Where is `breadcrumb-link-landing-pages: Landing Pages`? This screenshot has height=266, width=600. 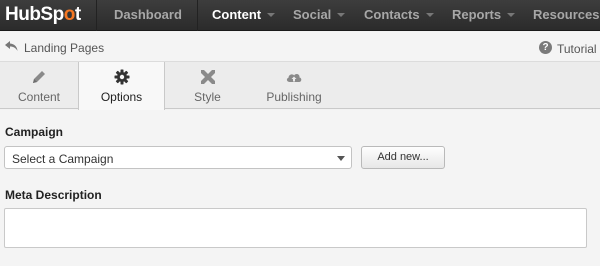
breadcrumb-link-landing-pages: Landing Pages is located at coordinates (64, 48).